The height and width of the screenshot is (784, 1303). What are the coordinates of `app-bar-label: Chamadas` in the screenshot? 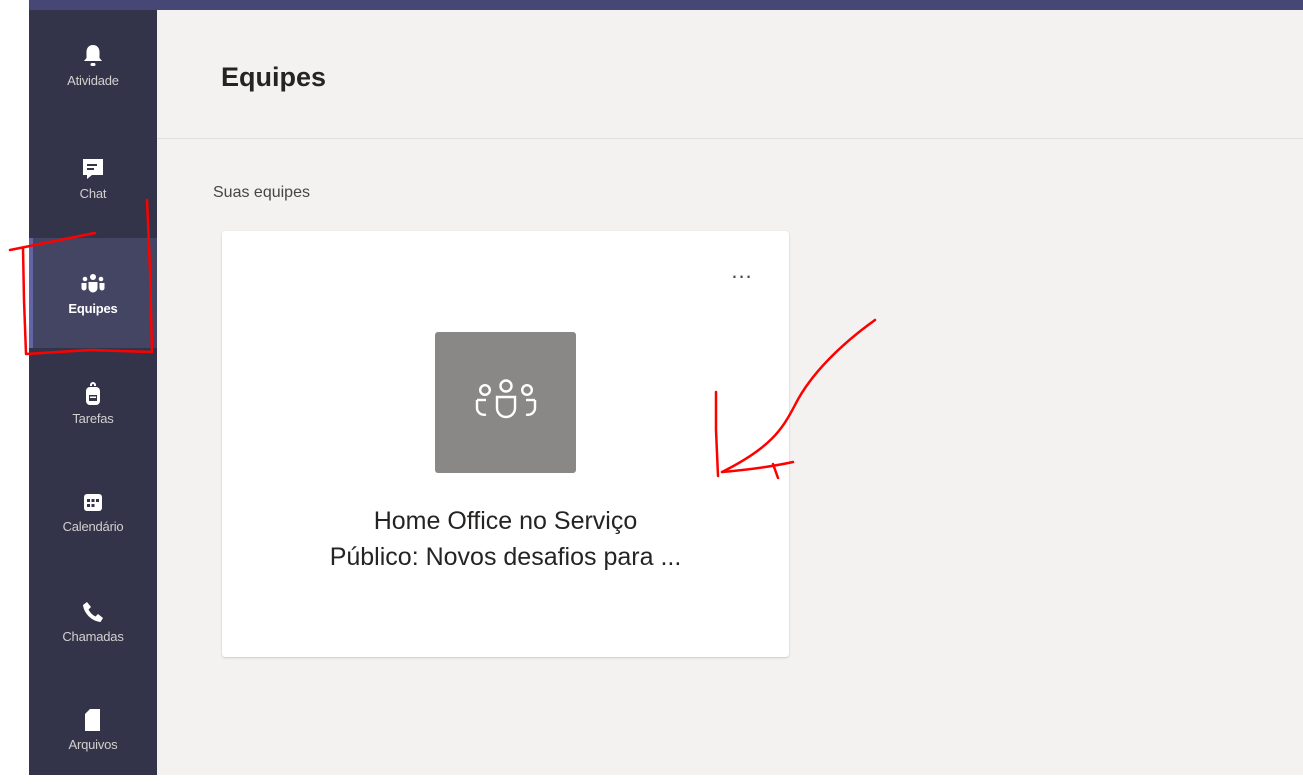 It's located at (93, 636).